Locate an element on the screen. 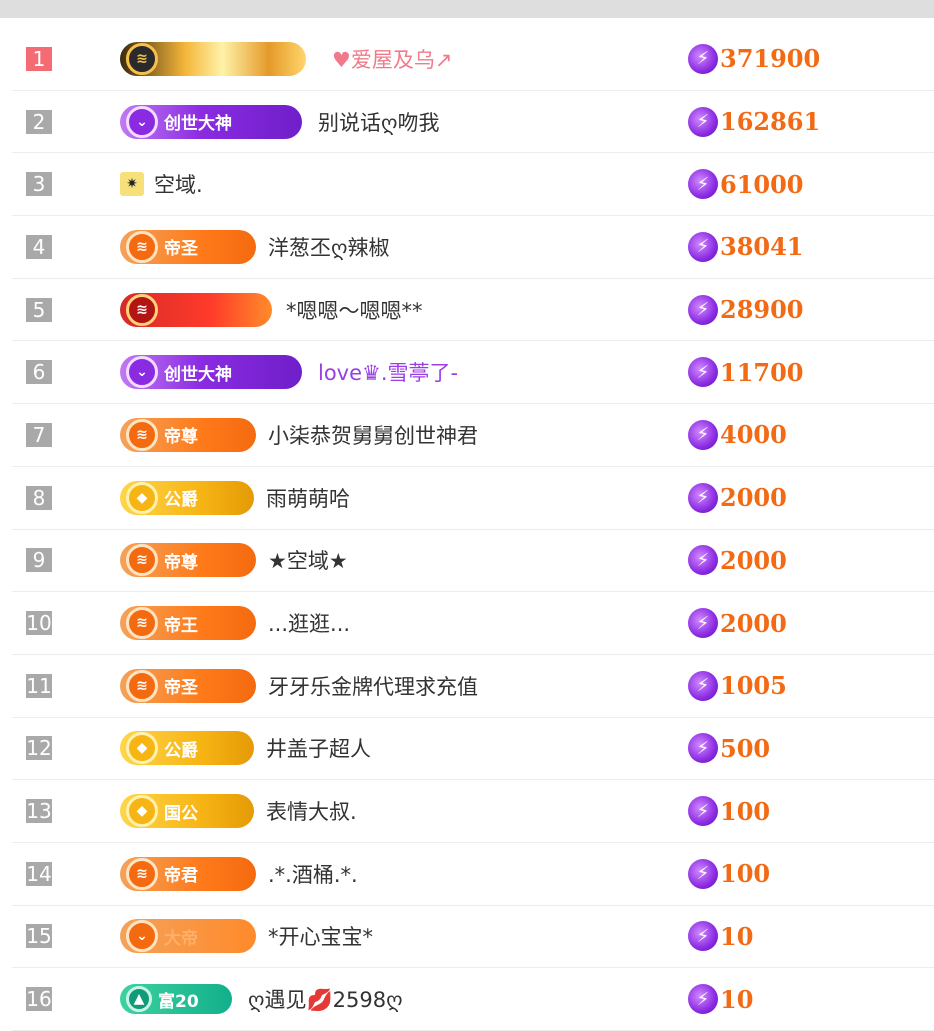 This screenshot has width=934, height=1031. badge-label: 大帝 is located at coordinates (181, 938).